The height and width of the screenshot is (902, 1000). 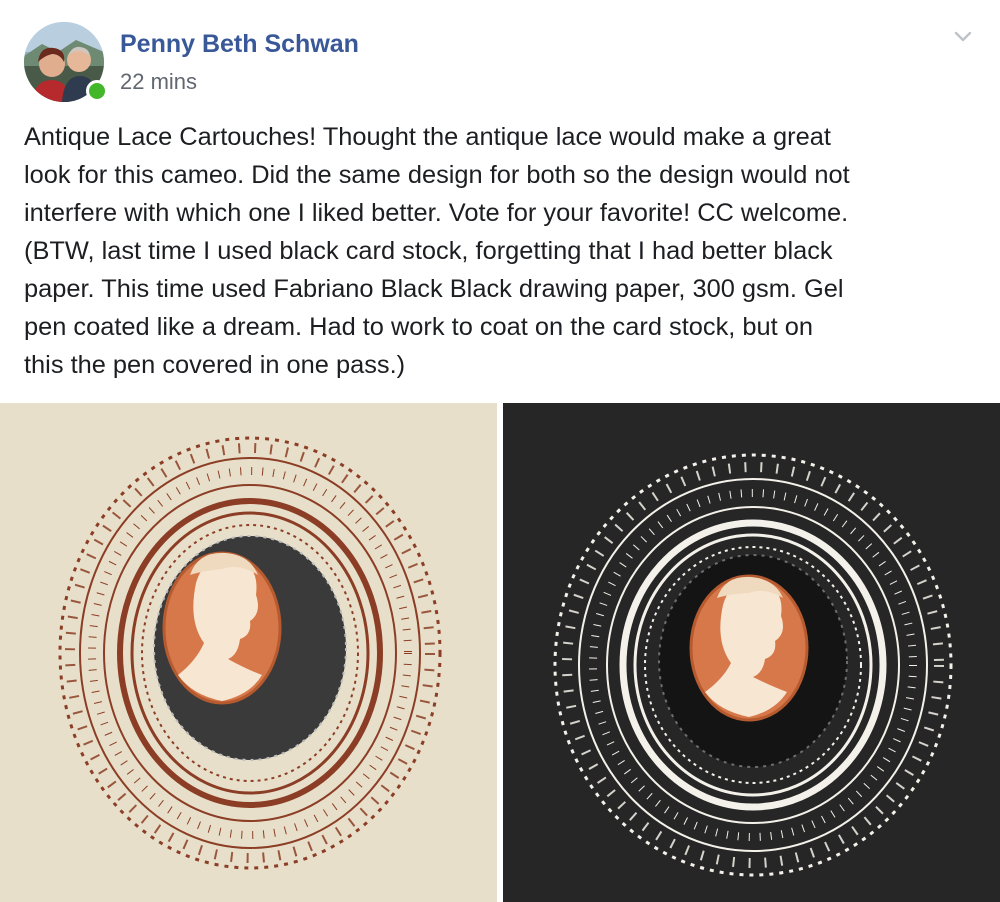 I want to click on post-timestamp: 22 mins, so click(x=158, y=82).